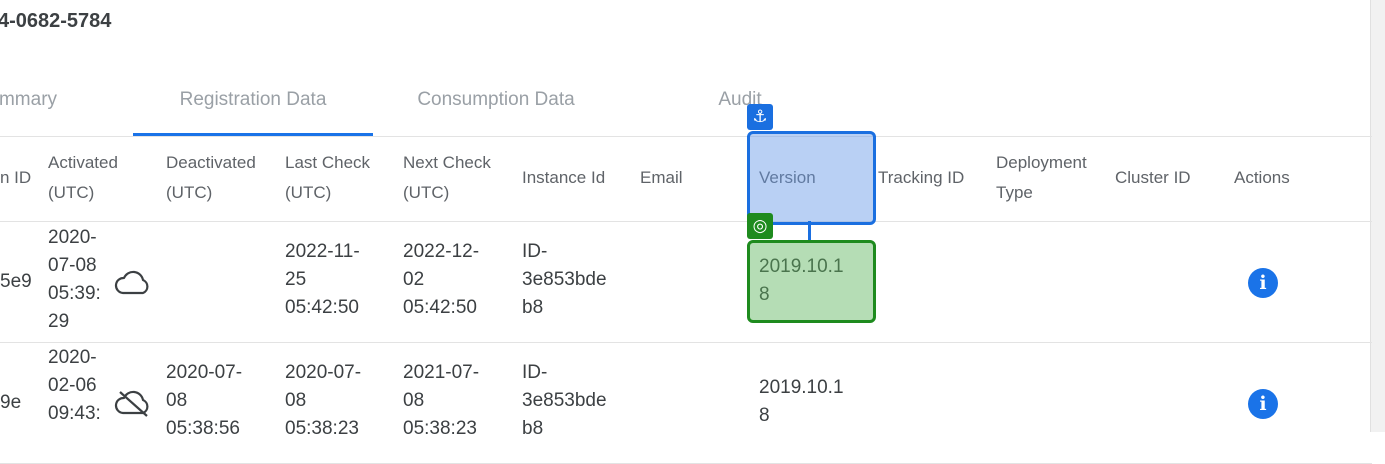  Describe the element at coordinates (1153, 178) in the screenshot. I see `header-cluster-id: Cluster ID` at that location.